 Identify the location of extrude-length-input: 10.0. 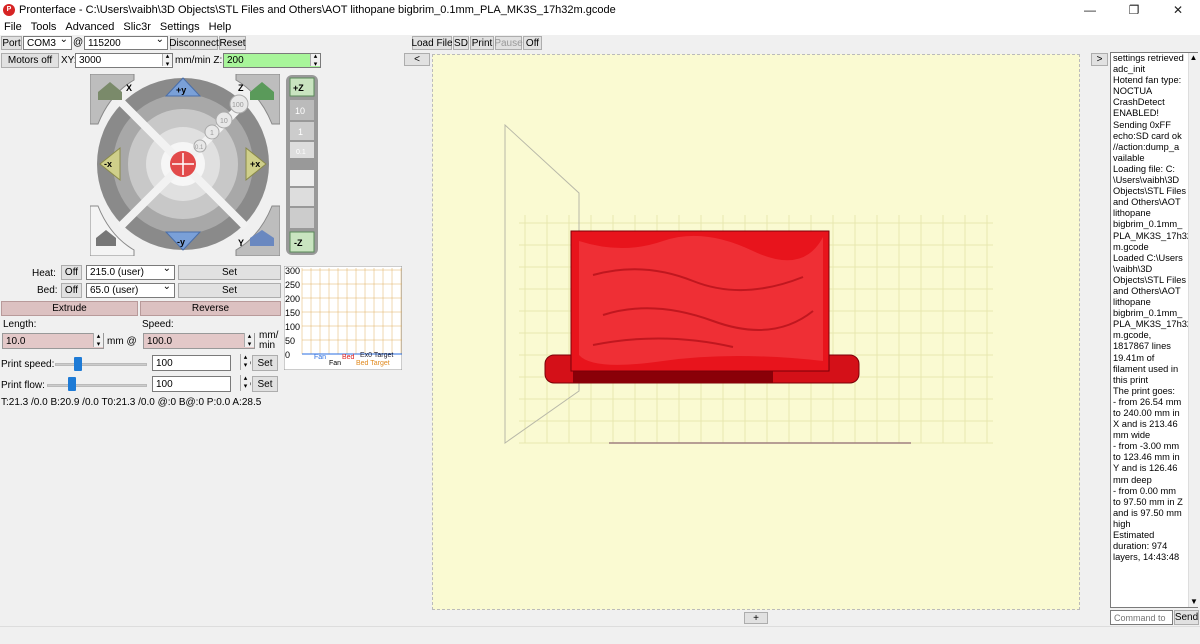
(53, 341).